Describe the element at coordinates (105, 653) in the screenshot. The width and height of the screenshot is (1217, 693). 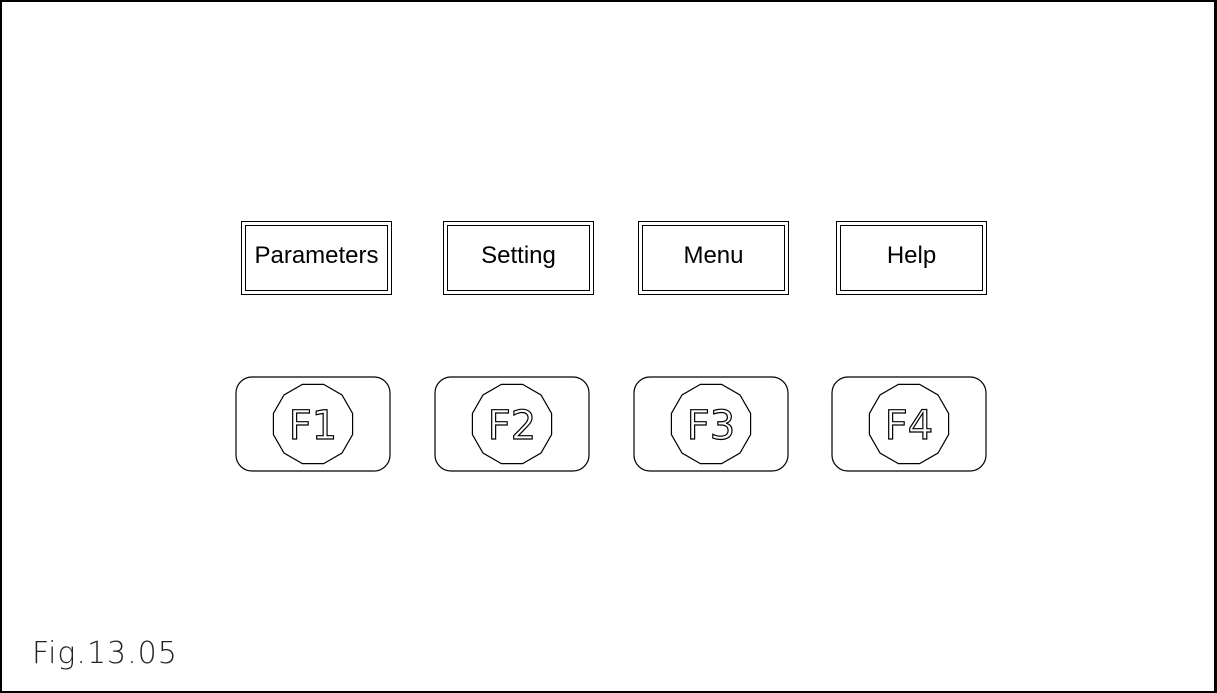
I see `figure-caption: Fig.13.05` at that location.